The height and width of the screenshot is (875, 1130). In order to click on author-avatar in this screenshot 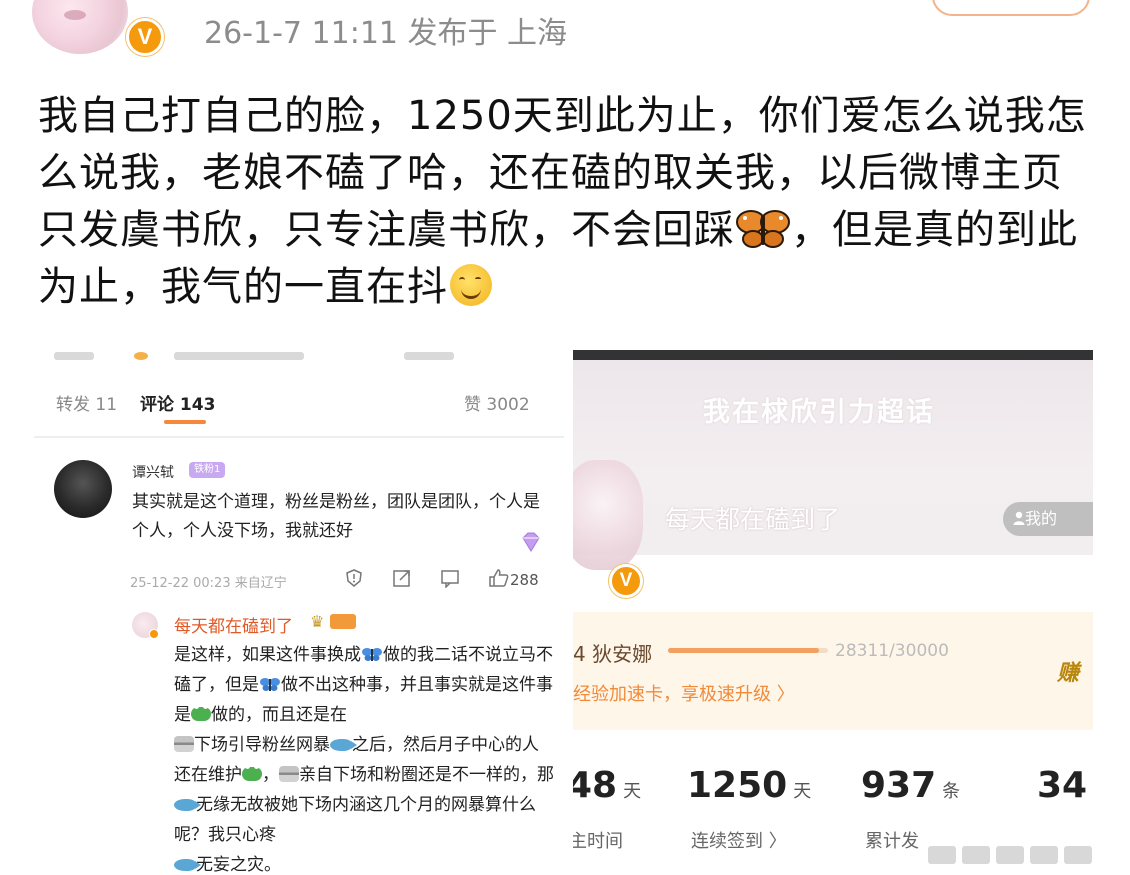, I will do `click(80, 27)`.